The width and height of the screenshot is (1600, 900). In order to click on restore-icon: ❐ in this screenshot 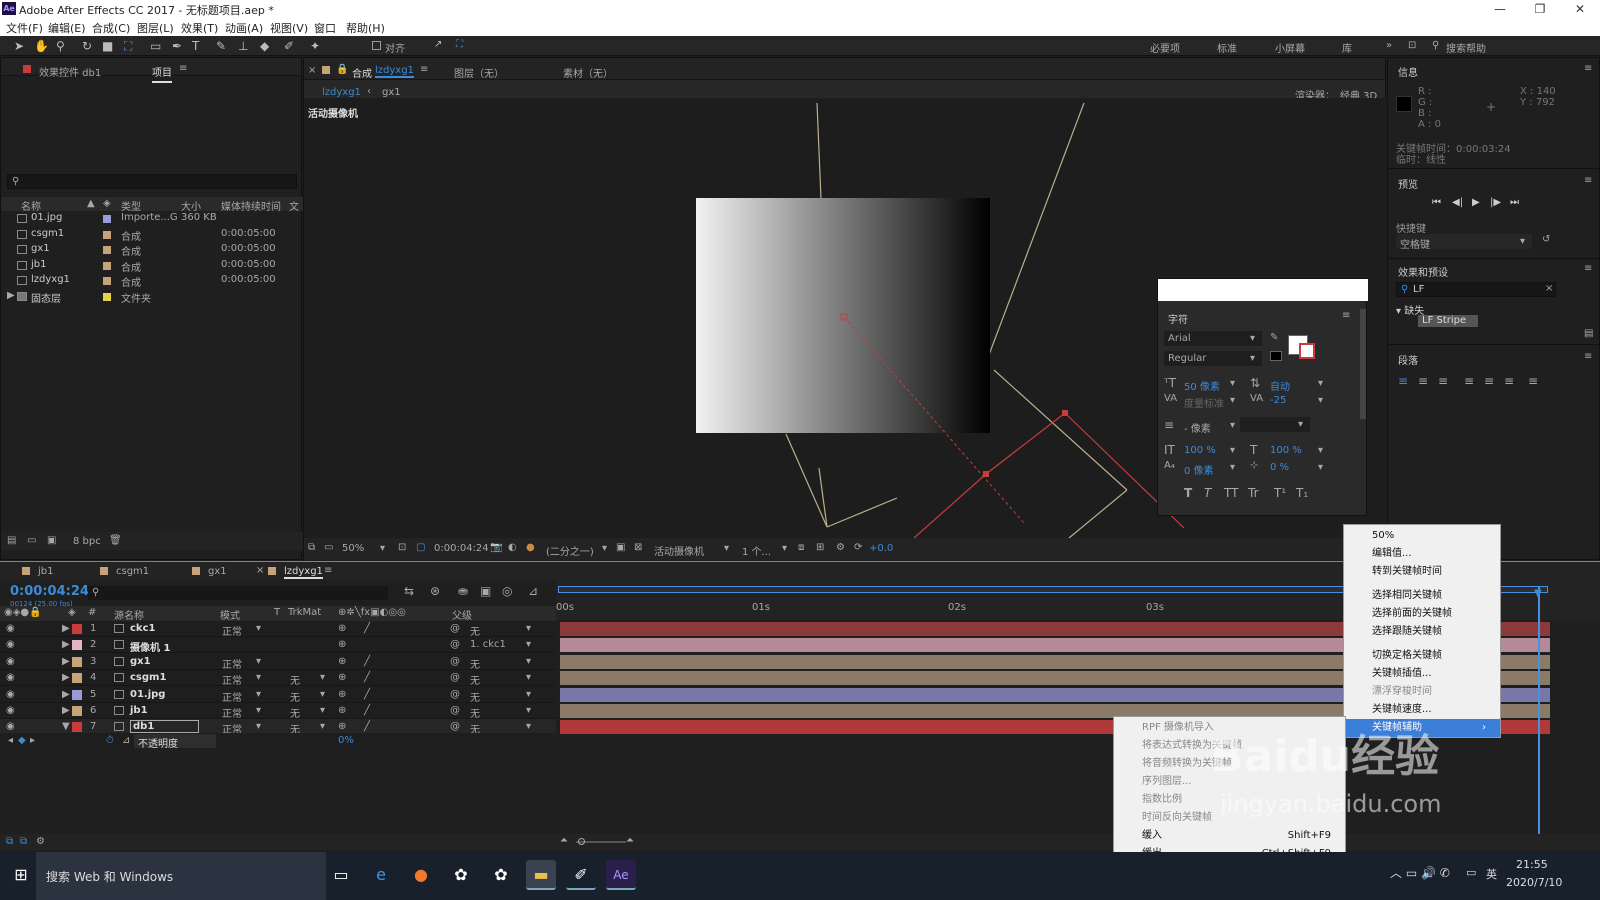, I will do `click(1540, 9)`.